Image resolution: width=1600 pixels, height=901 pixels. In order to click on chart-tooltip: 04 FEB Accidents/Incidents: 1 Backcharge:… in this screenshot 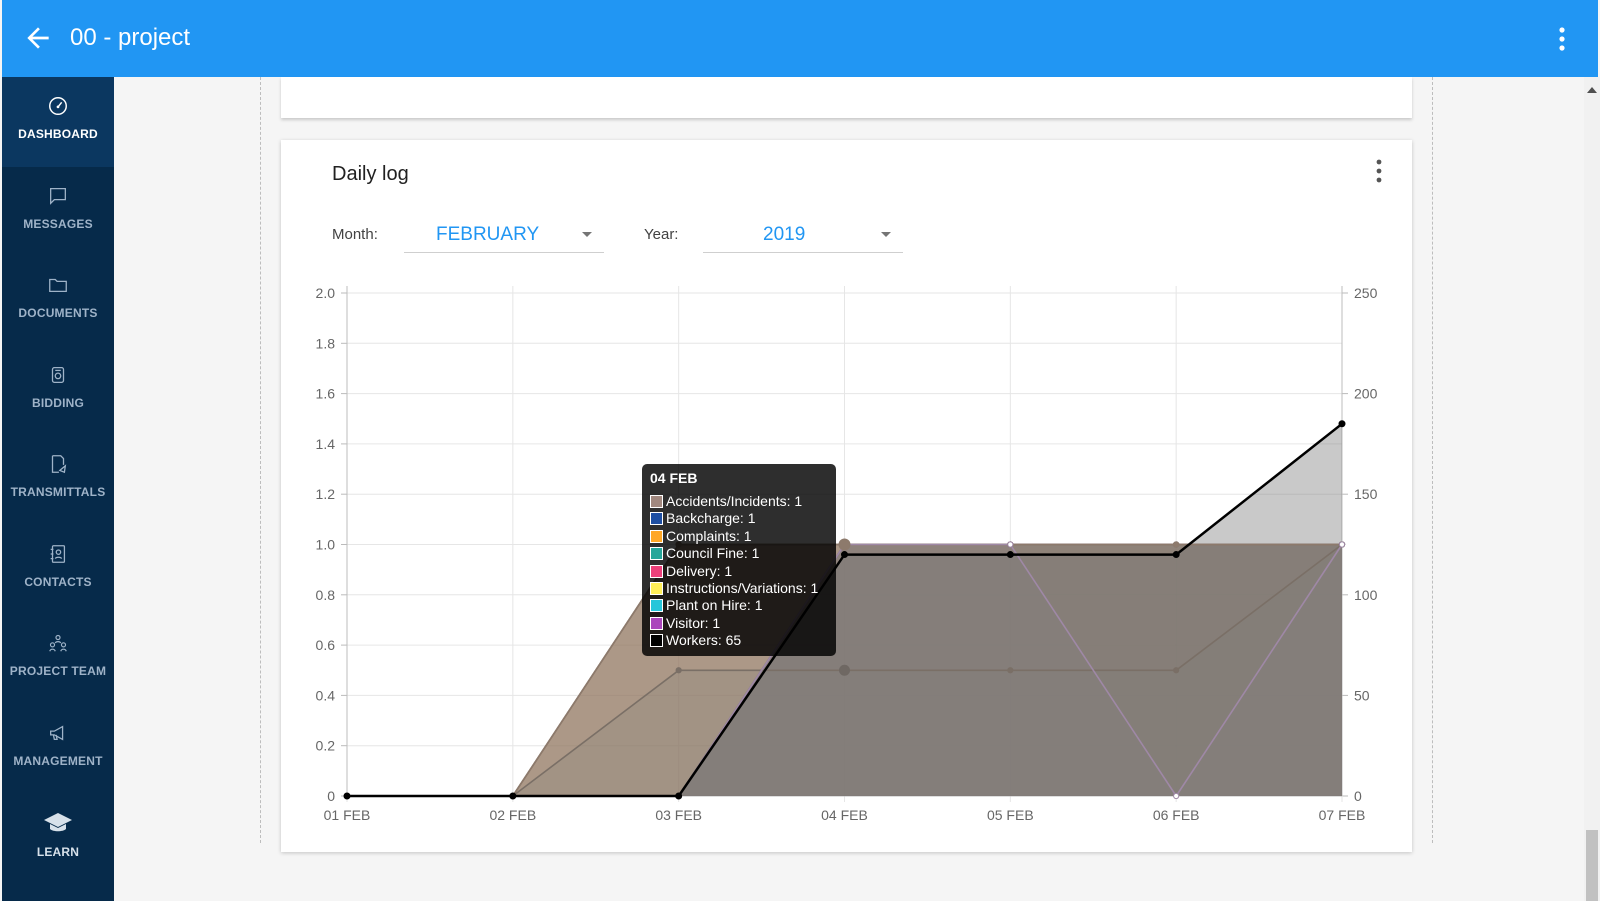, I will do `click(739, 560)`.